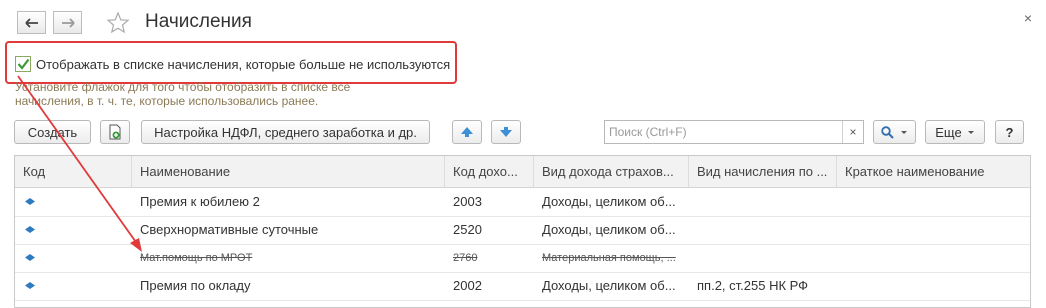  What do you see at coordinates (79, 163) in the screenshot?
I see `annotation-arrow` at bounding box center [79, 163].